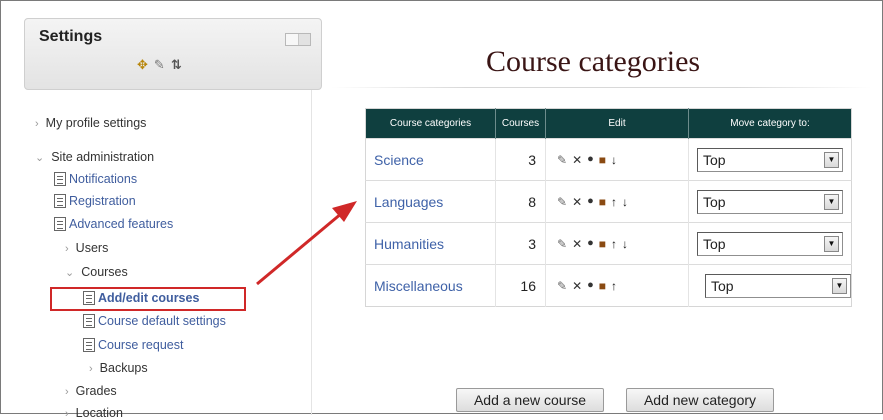  I want to click on tree-item-course-request: Course request, so click(133, 345).